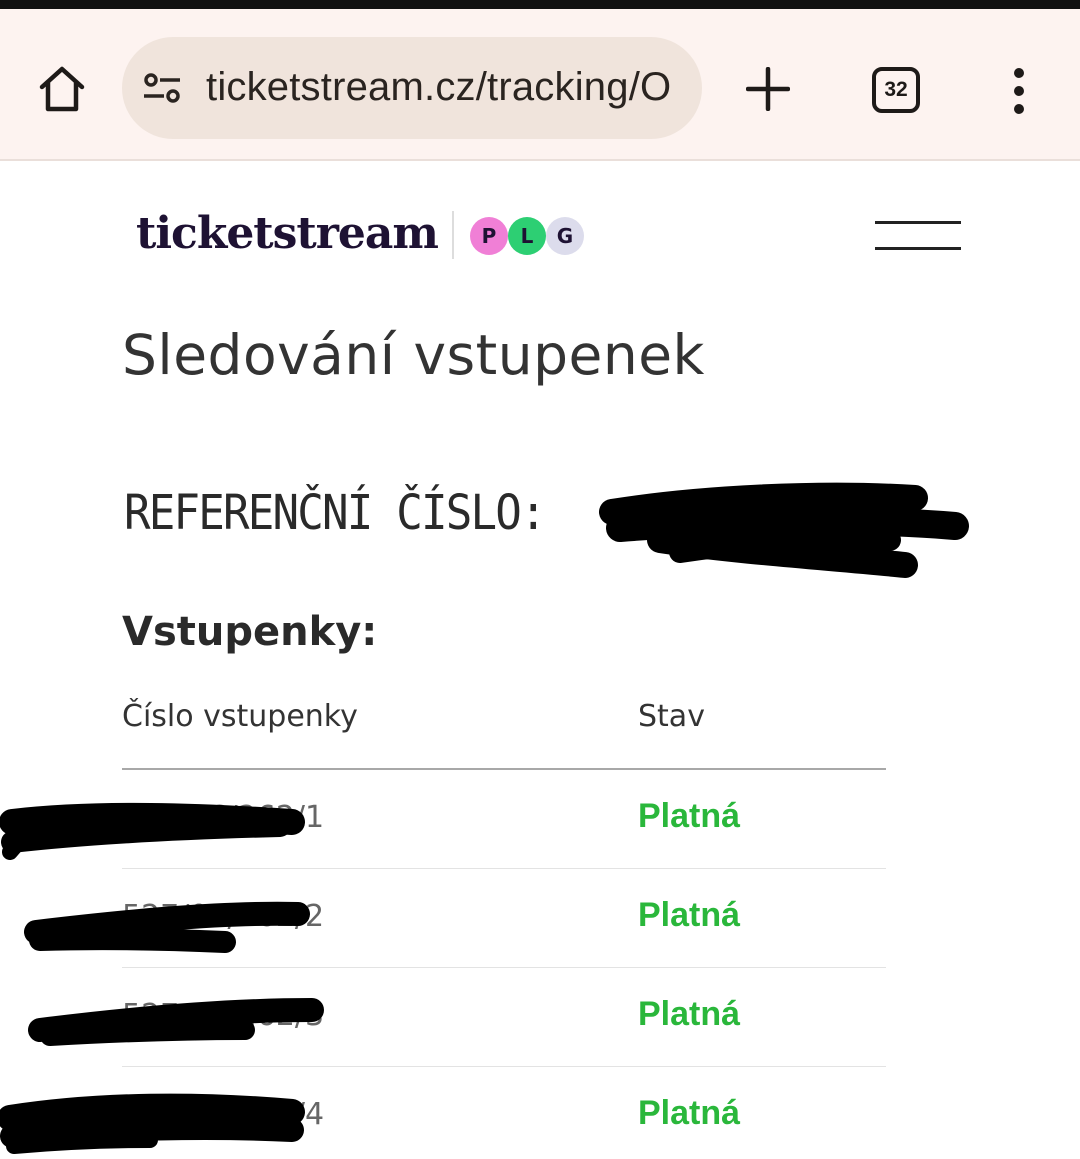 The width and height of the screenshot is (1080, 1159). Describe the element at coordinates (504, 918) in the screenshot. I see `table-row: 527/06/262/2 Platná` at that location.